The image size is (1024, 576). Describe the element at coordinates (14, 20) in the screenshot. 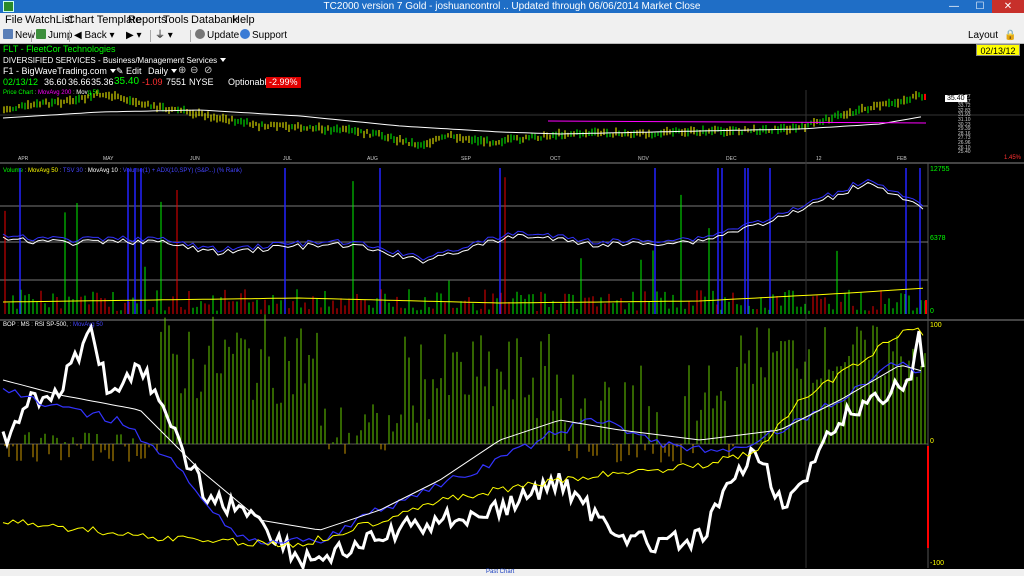

I see `menu-file: File` at that location.